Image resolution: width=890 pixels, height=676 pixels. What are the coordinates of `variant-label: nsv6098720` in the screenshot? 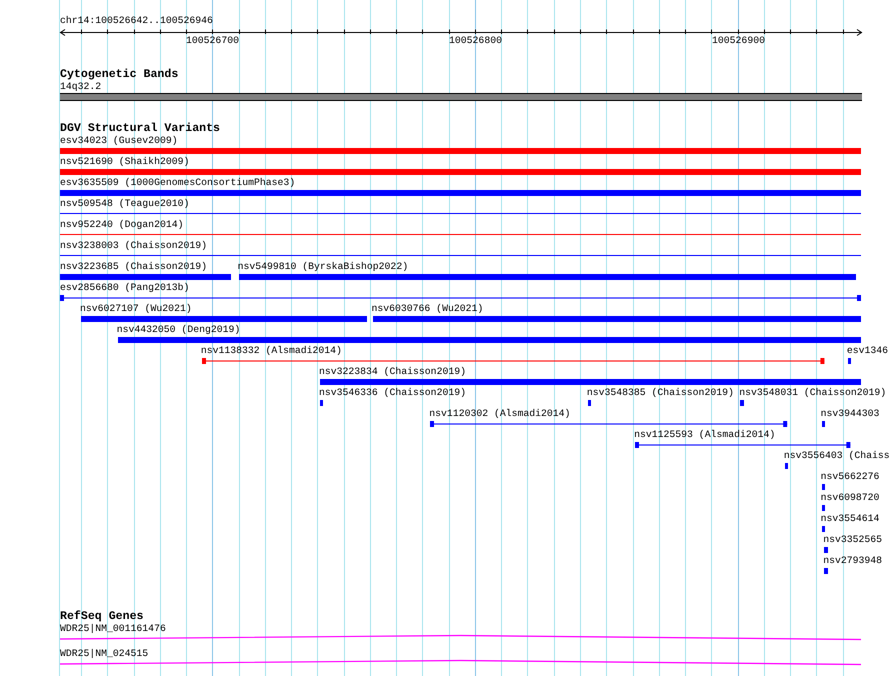 It's located at (850, 498).